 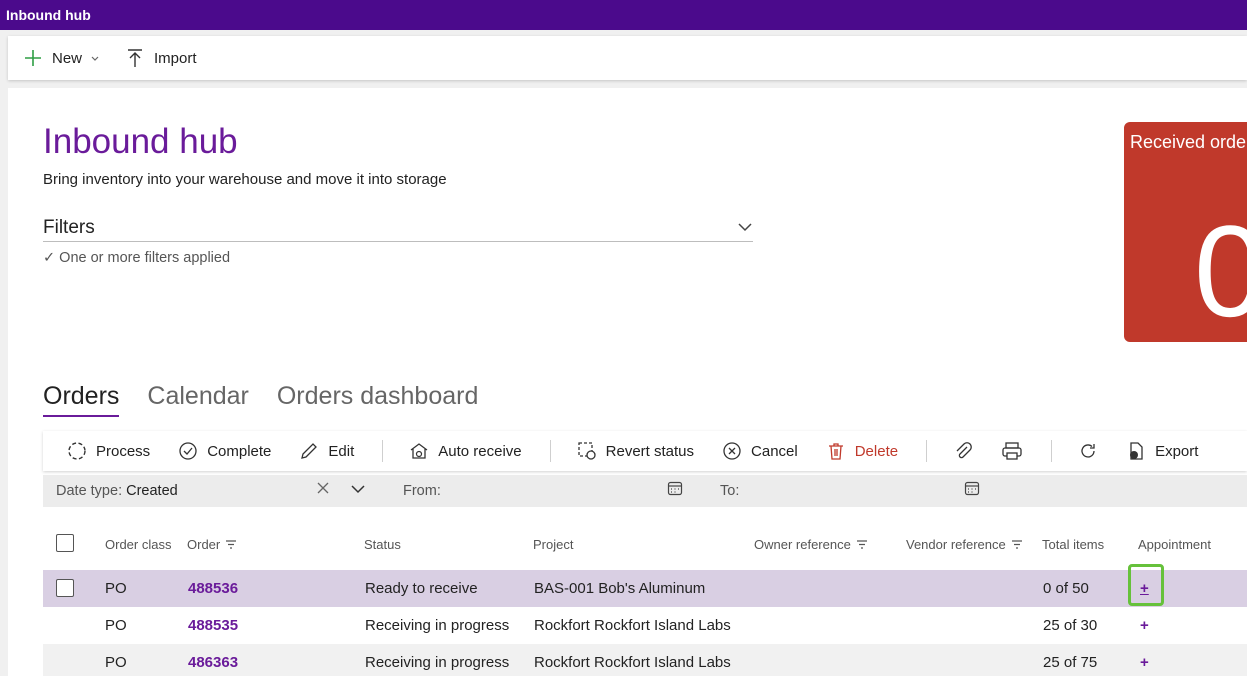 What do you see at coordinates (1088, 451) in the screenshot?
I see `refresh-icon` at bounding box center [1088, 451].